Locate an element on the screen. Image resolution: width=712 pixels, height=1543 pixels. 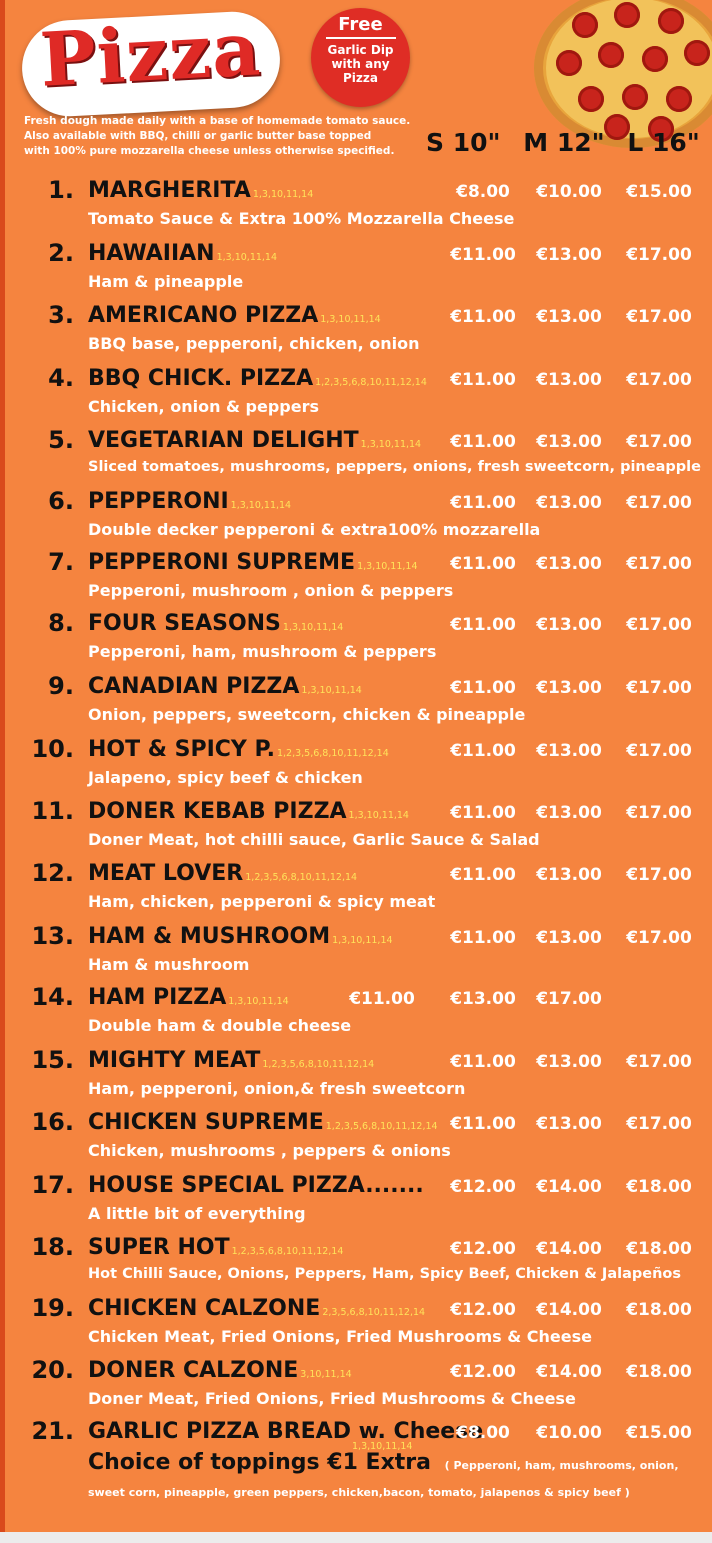
item-description: Jalapeno, spicy beef & chicken is located at coordinates (225, 777).